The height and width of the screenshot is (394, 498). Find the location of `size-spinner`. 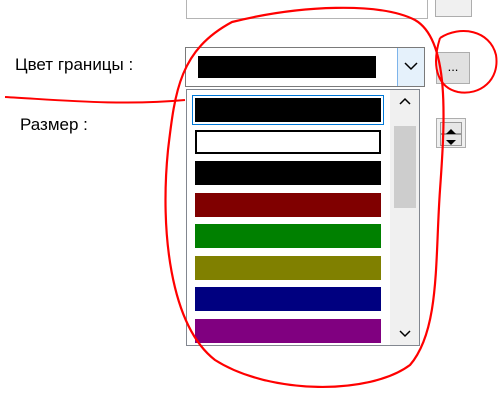

size-spinner is located at coordinates (451, 133).